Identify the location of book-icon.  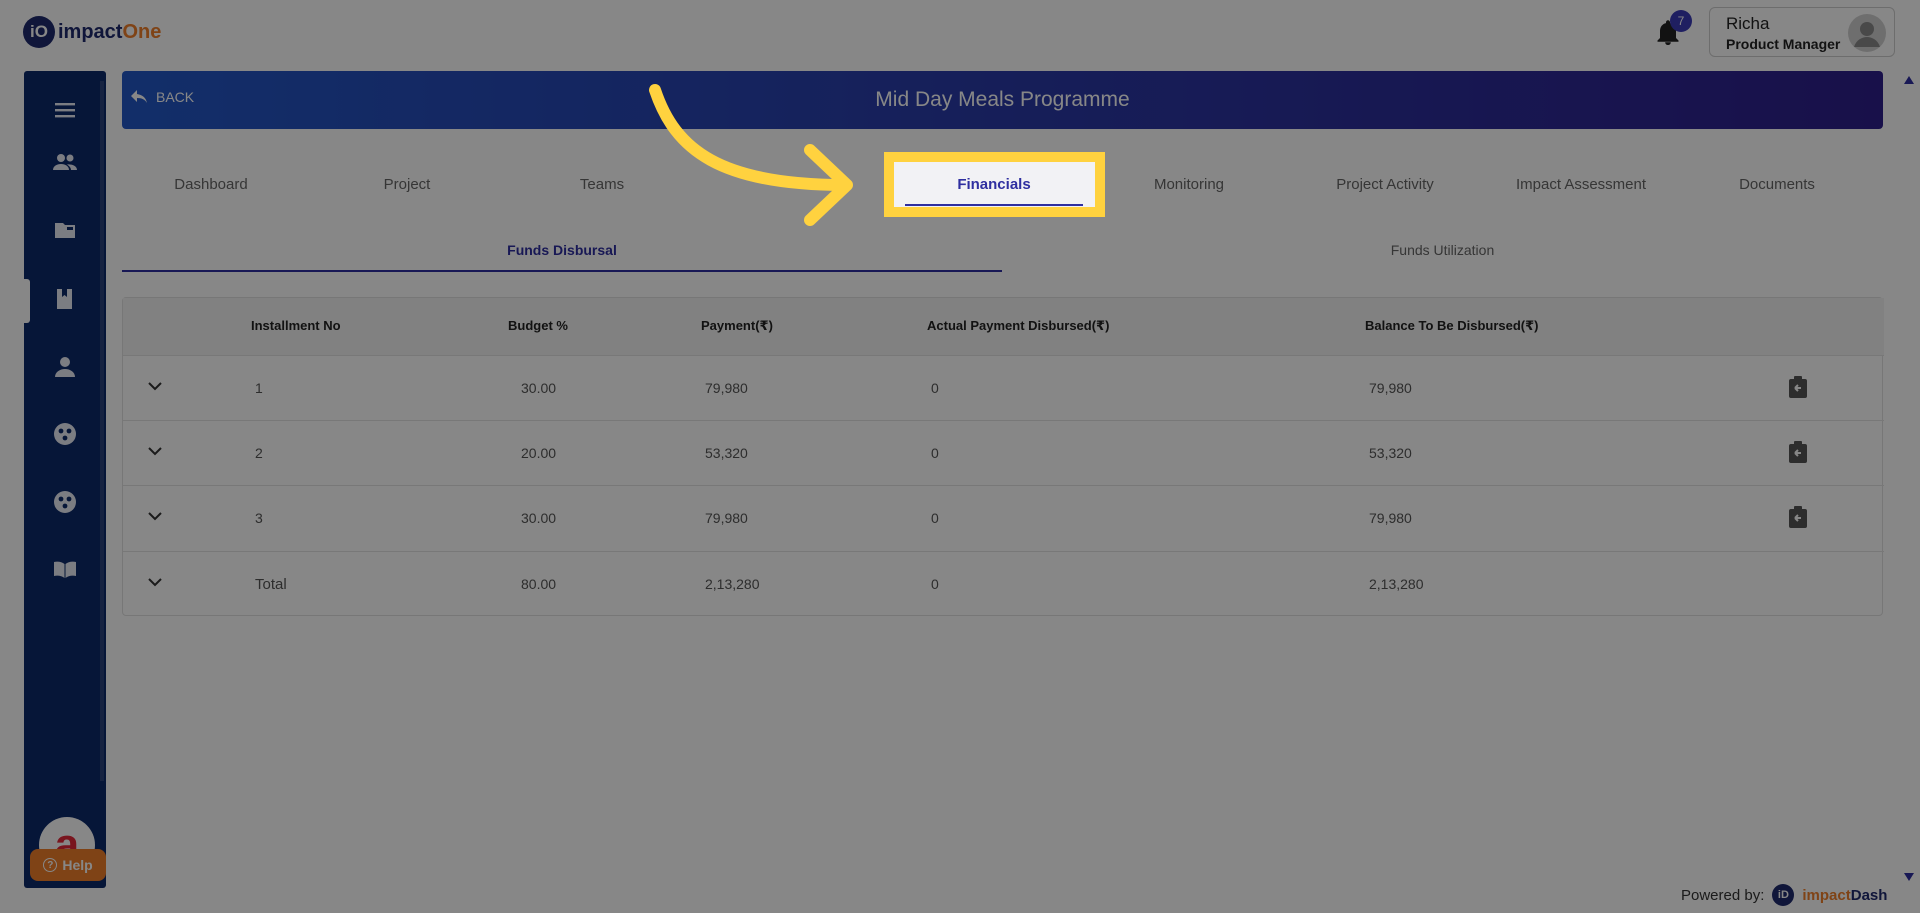
(65, 299).